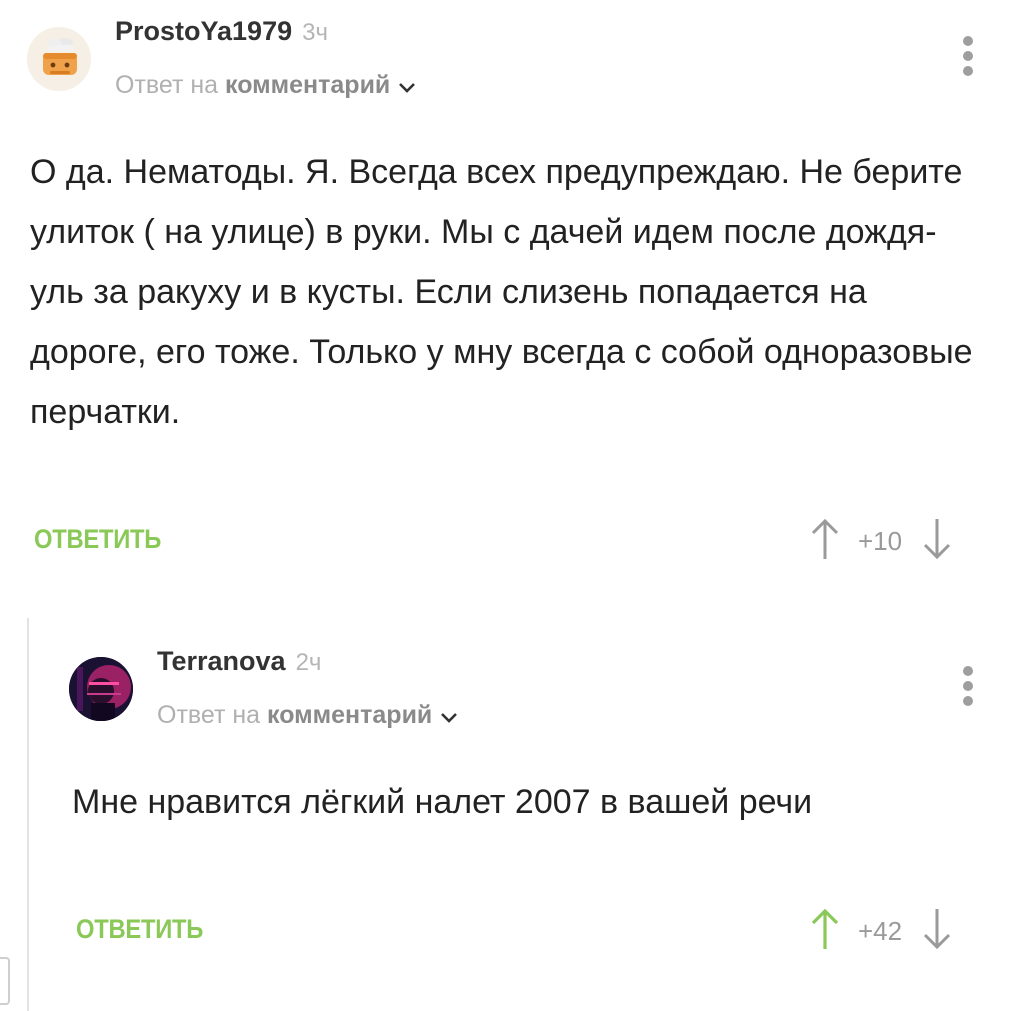  I want to click on vote-score: +10, so click(880, 540).